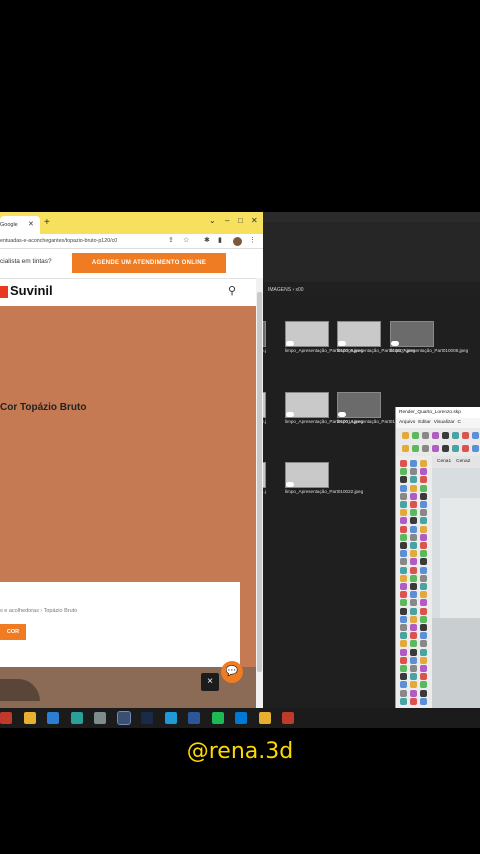 The height and width of the screenshot is (854, 480). I want to click on spotify-icon, so click(217, 718).